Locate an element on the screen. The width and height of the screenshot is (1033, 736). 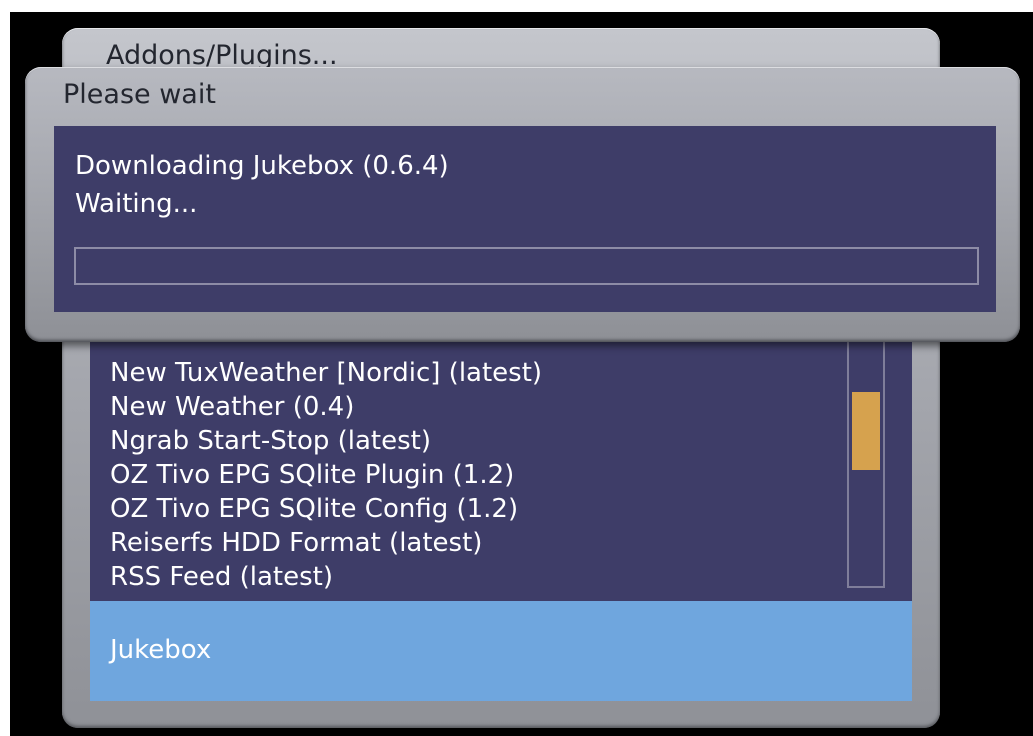
plugin-list-item: Ngrab Start-Stop (latest) is located at coordinates (326, 441).